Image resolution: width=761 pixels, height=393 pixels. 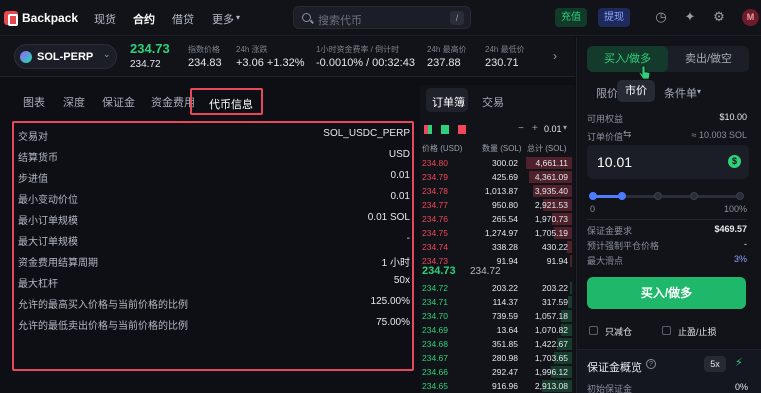 I want to click on bid-row: 234.66 292.47 1,996.12, so click(x=496, y=372).